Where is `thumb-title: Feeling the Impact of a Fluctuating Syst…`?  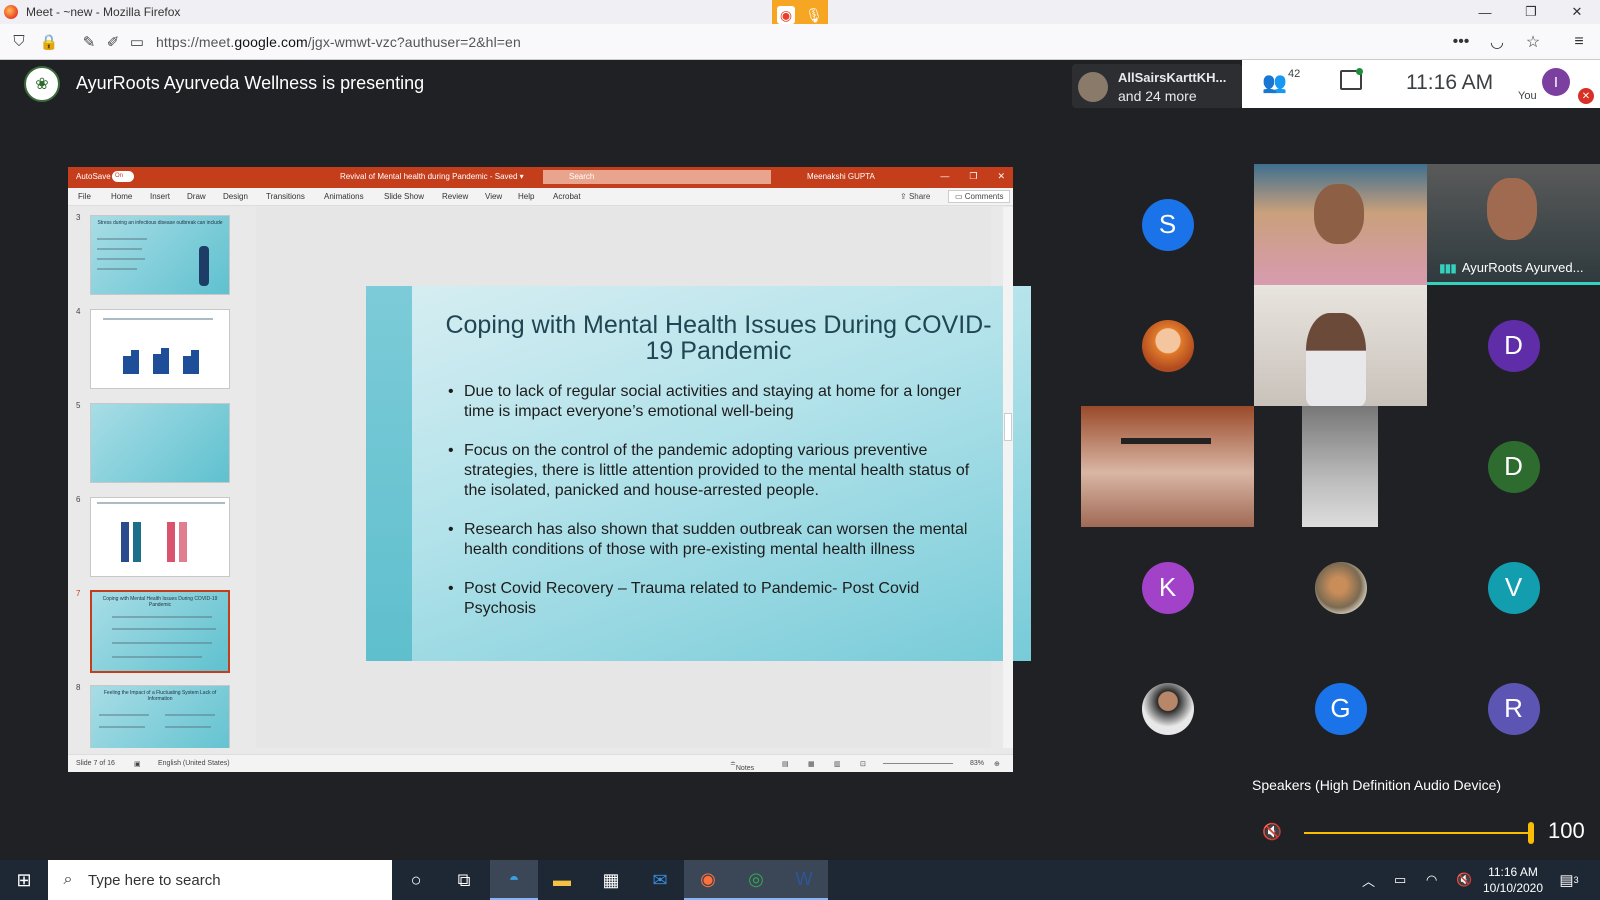 thumb-title: Feeling the Impact of a Fluctuating Syst… is located at coordinates (160, 696).